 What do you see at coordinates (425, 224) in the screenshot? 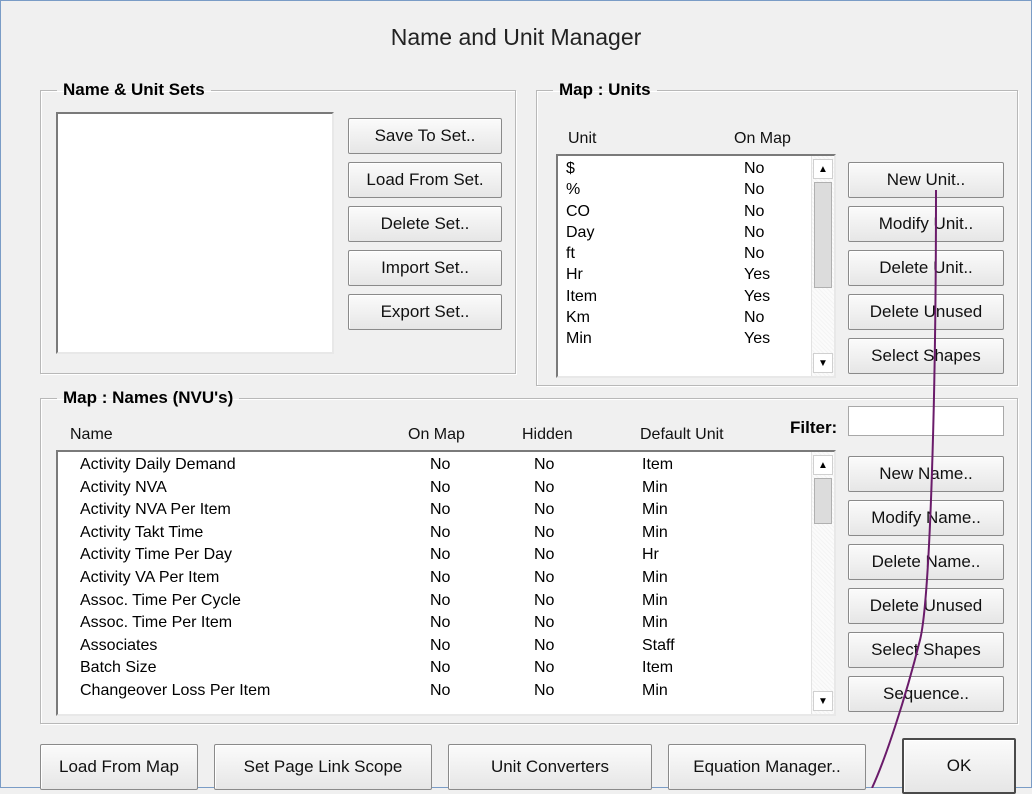
I see `delete-set-button: Delete Set..` at bounding box center [425, 224].